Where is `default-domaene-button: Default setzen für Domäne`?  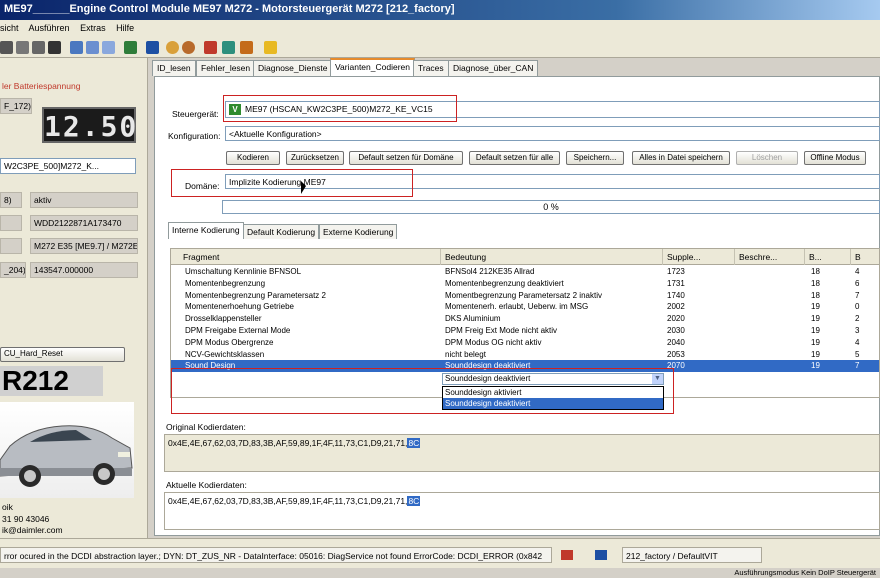
default-domaene-button: Default setzen für Domäne is located at coordinates (406, 158).